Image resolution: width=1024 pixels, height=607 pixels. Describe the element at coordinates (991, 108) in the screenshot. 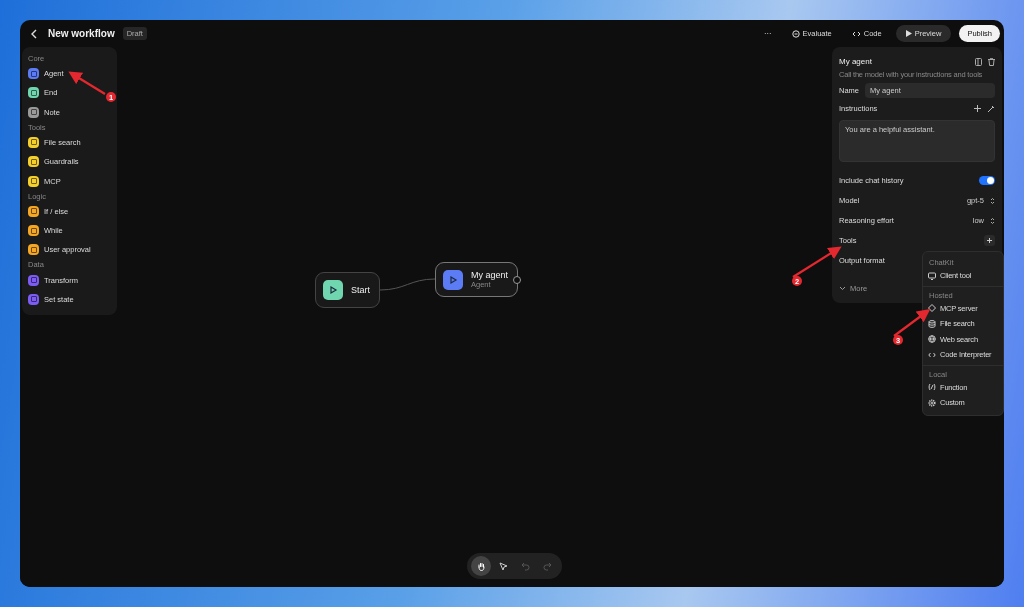

I see `wand-icon` at that location.